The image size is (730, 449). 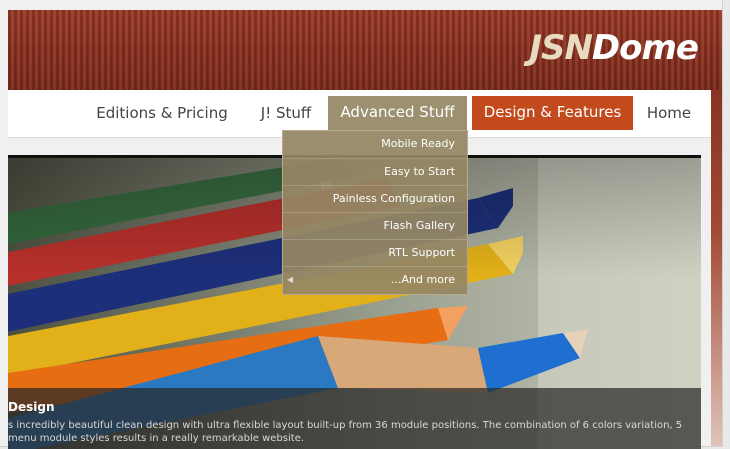 I want to click on dropdown-item-and-more: ◀ ...And more, so click(x=375, y=279).